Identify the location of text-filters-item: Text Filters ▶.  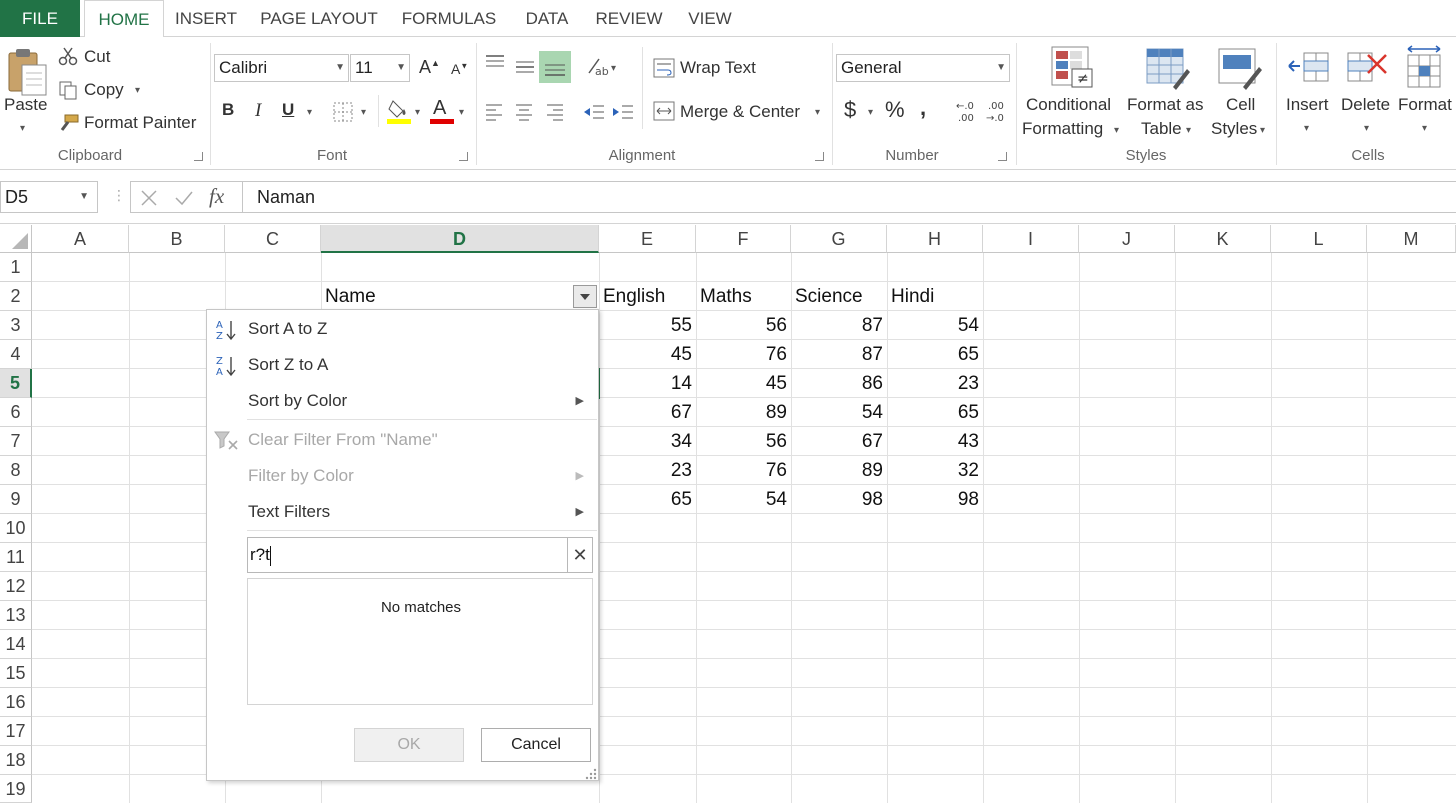
(402, 512).